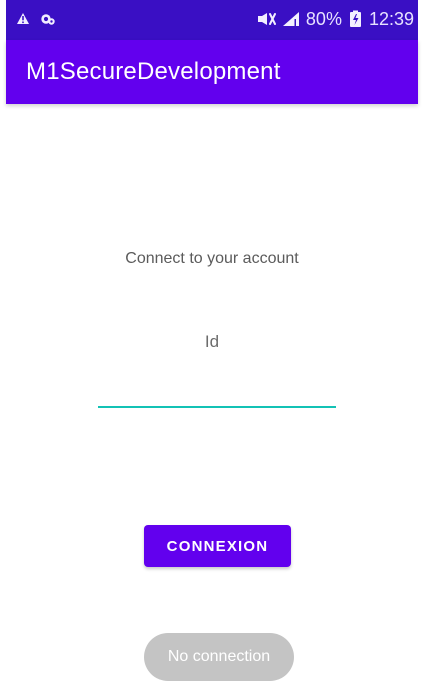 The image size is (423, 681). What do you see at coordinates (219, 657) in the screenshot?
I see `no-connection-toast: No connection` at bounding box center [219, 657].